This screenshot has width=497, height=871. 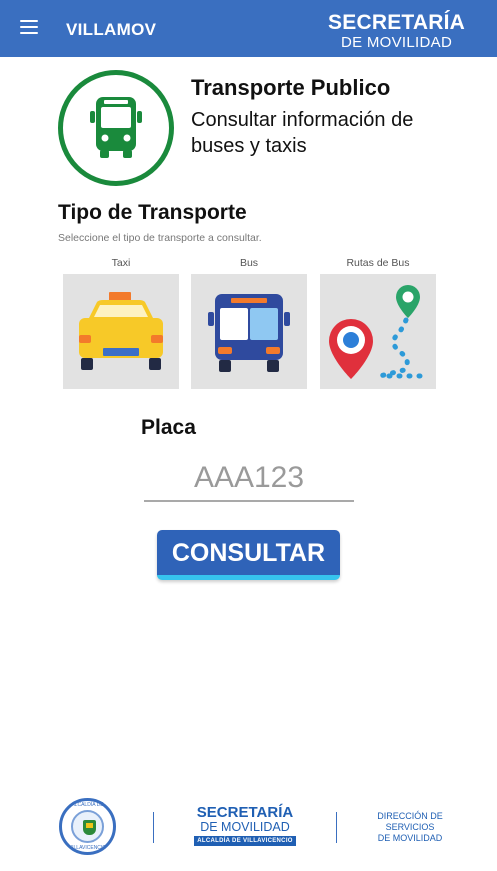 I want to click on footer-brand-line-3: ALCALDÍA DE VILLAVICENCIO, so click(x=245, y=840).